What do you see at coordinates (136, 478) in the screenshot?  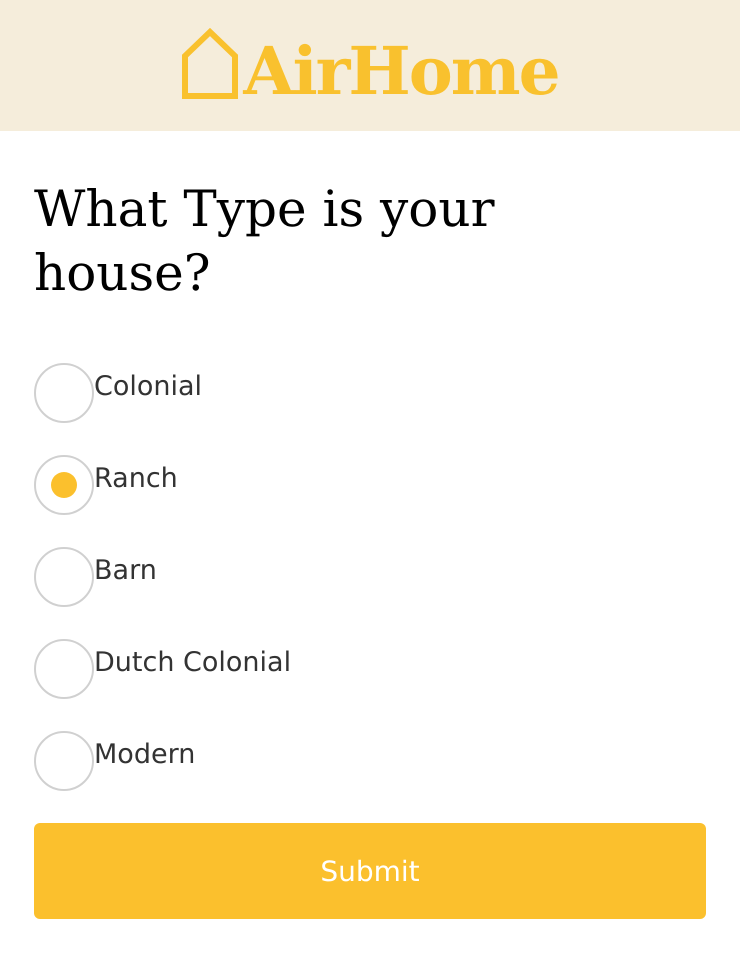 I see `option-label: Ranch` at bounding box center [136, 478].